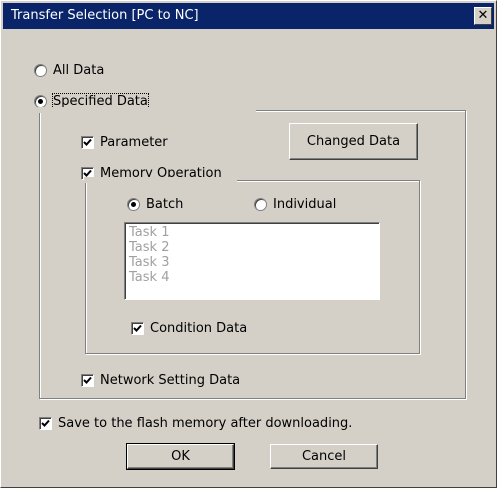 The image size is (497, 488). I want to click on inner-group-label-gap, so click(160, 180).